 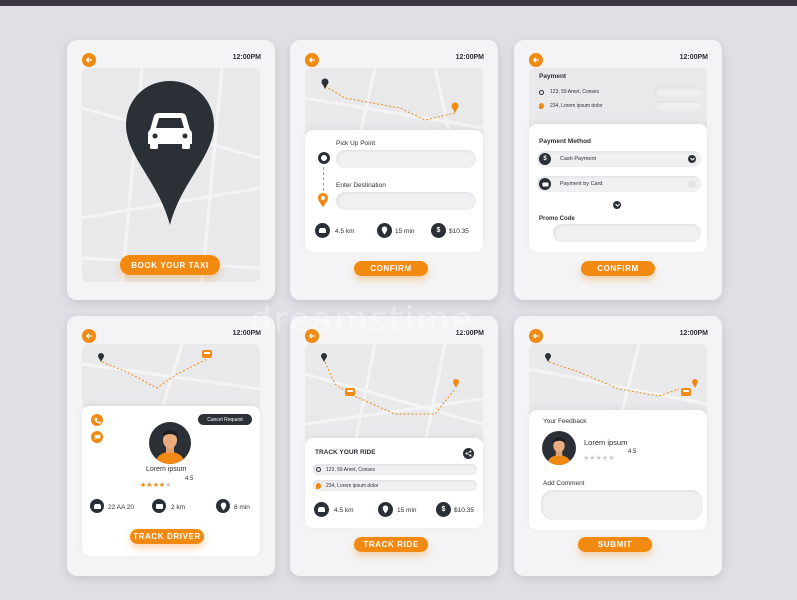 What do you see at coordinates (167, 536) in the screenshot?
I see `track-driver-button: TRACK DRIVER` at bounding box center [167, 536].